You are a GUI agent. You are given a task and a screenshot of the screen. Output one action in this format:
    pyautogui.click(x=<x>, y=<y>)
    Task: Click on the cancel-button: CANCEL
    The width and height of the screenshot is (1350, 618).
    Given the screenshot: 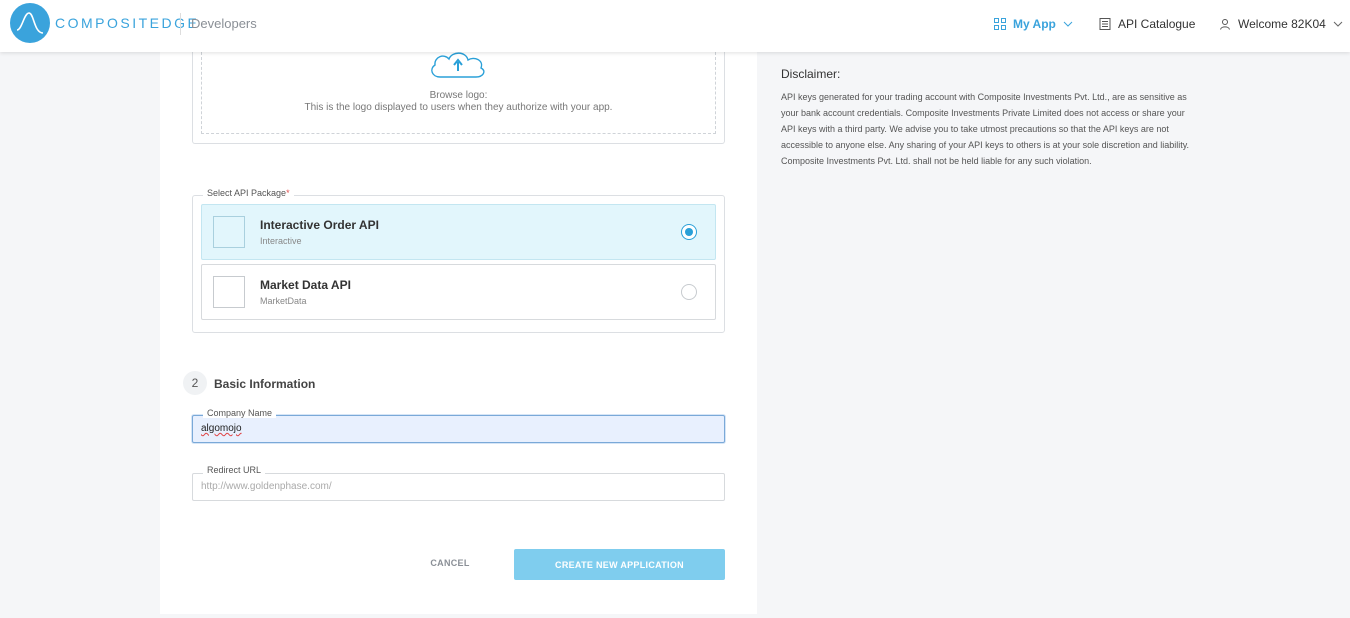 What is the action you would take?
    pyautogui.click(x=450, y=563)
    